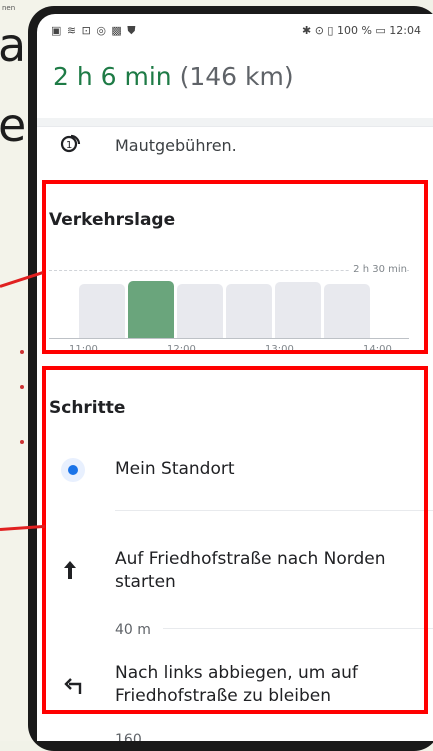  I want to click on status-icons: ▣ ≋ ⊡ ◎ ▩ ⛊, so click(94, 30).